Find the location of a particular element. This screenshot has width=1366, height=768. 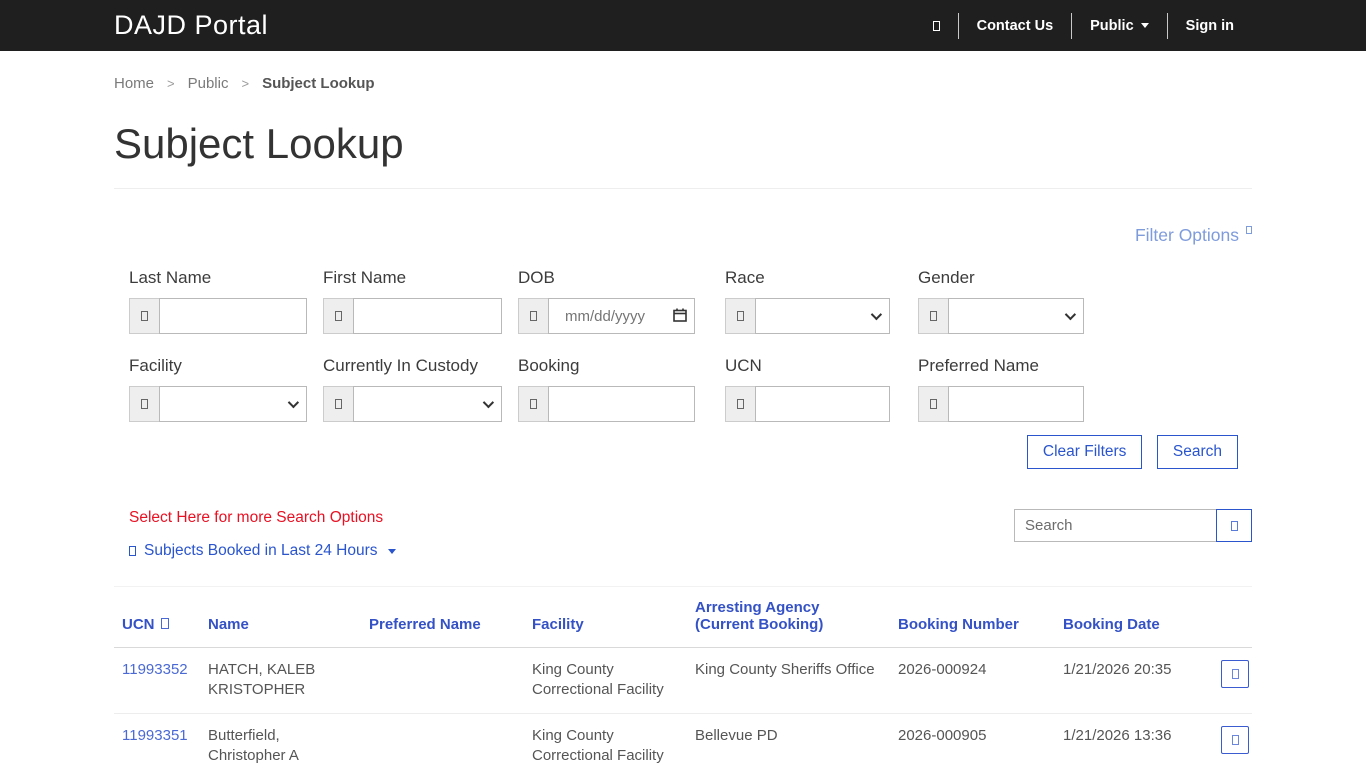

lock-icon is located at coordinates (338, 404).